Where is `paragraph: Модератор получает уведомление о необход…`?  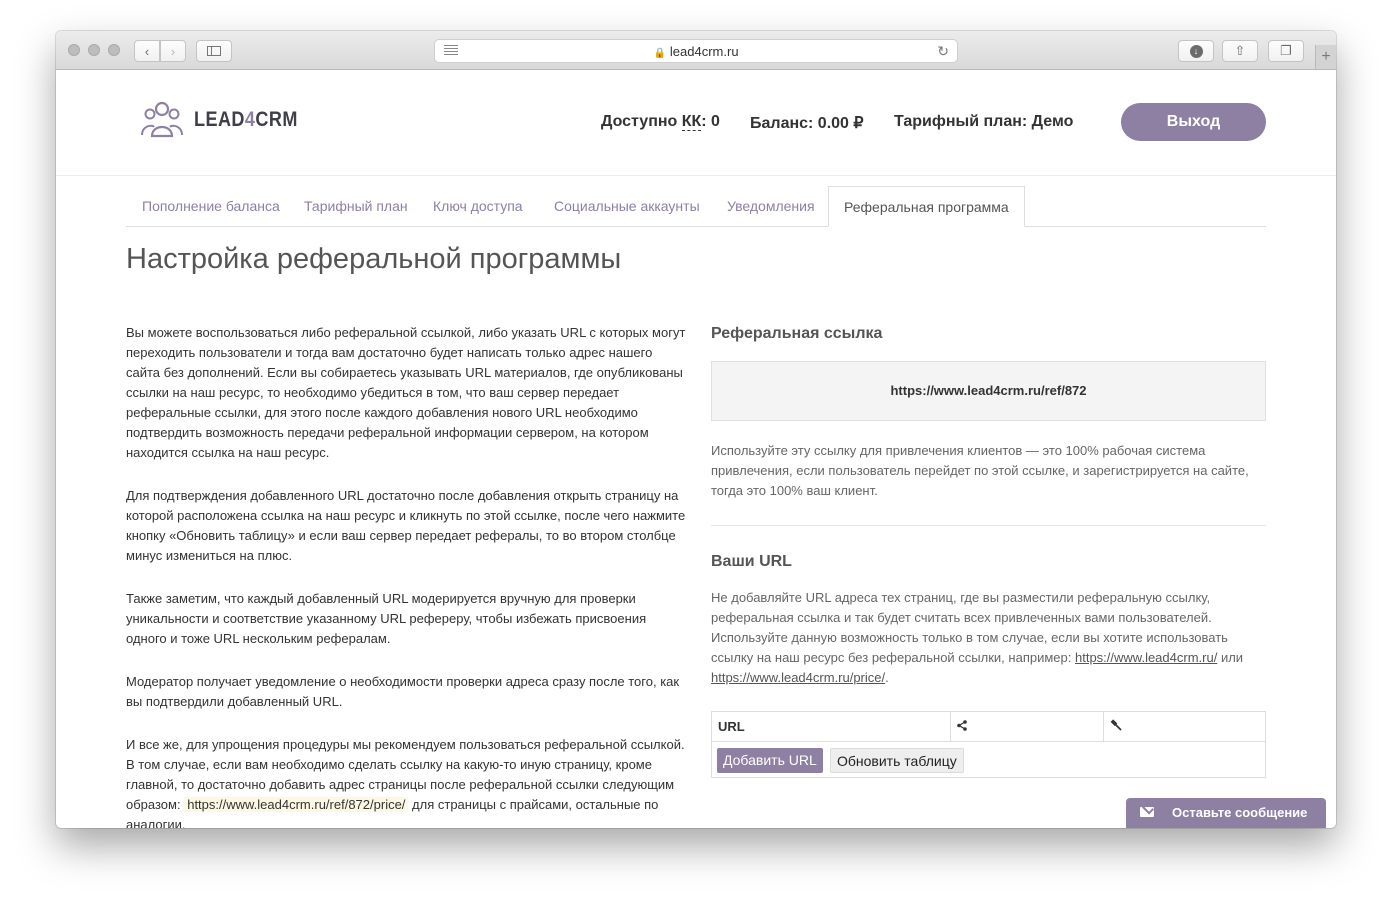 paragraph: Модератор получает уведомление о необход… is located at coordinates (403, 691).